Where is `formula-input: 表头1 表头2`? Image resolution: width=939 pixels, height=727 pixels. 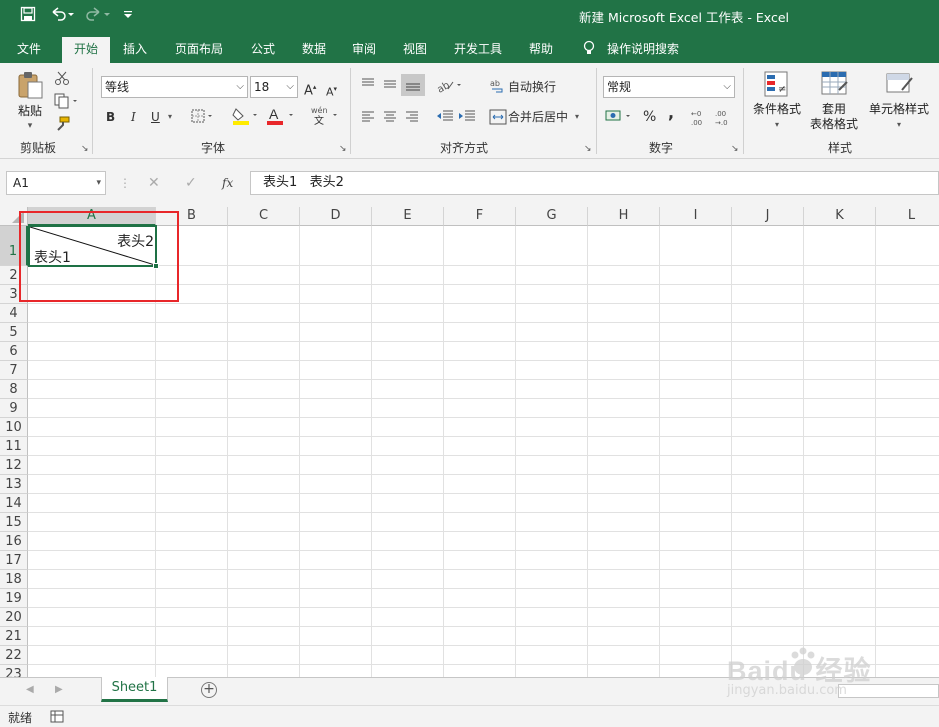 formula-input: 表头1 表头2 is located at coordinates (594, 183).